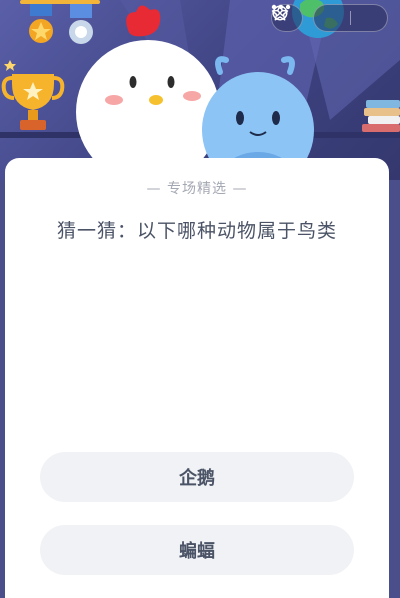 The width and height of the screenshot is (400, 598). I want to click on books-icon, so click(381, 116).